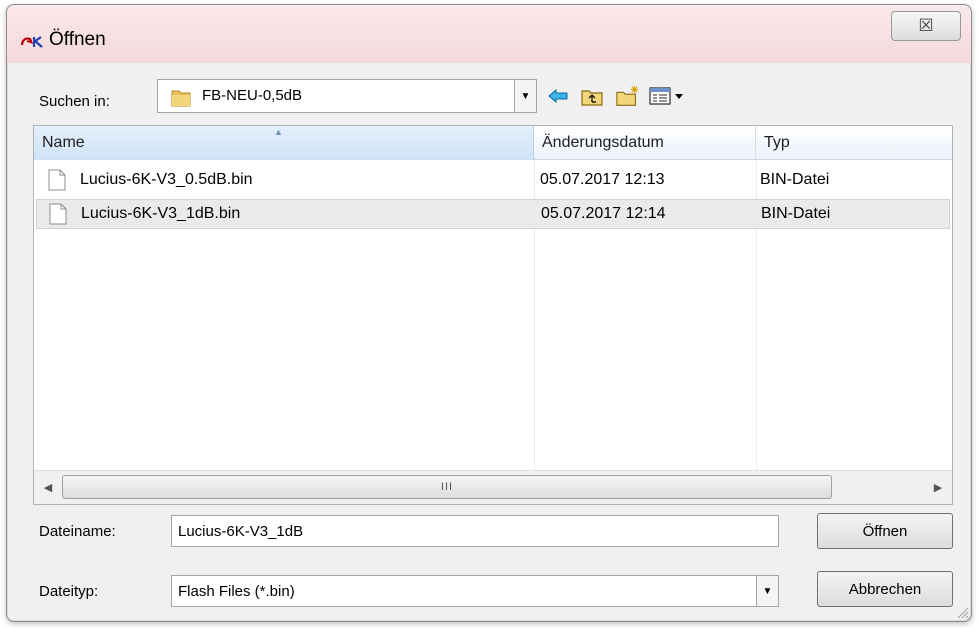 Image resolution: width=978 pixels, height=628 pixels. I want to click on window-title: Öffnen, so click(77, 39).